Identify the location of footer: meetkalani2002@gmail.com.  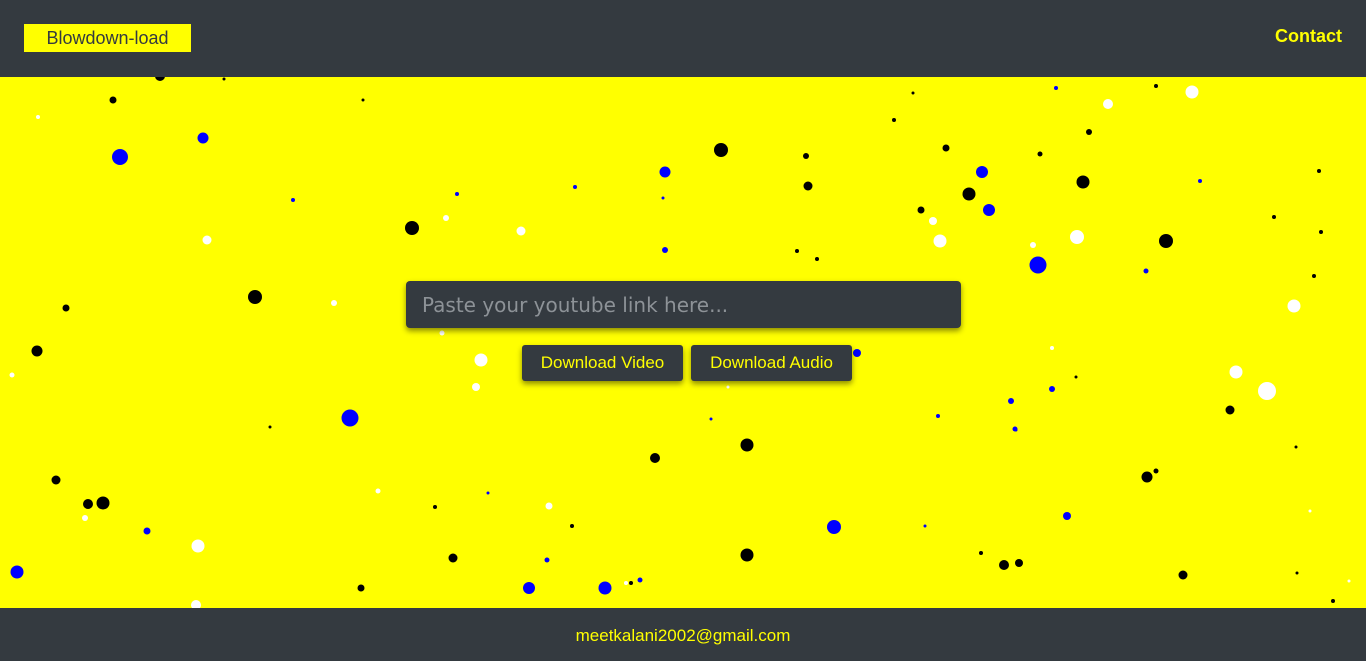
(683, 634).